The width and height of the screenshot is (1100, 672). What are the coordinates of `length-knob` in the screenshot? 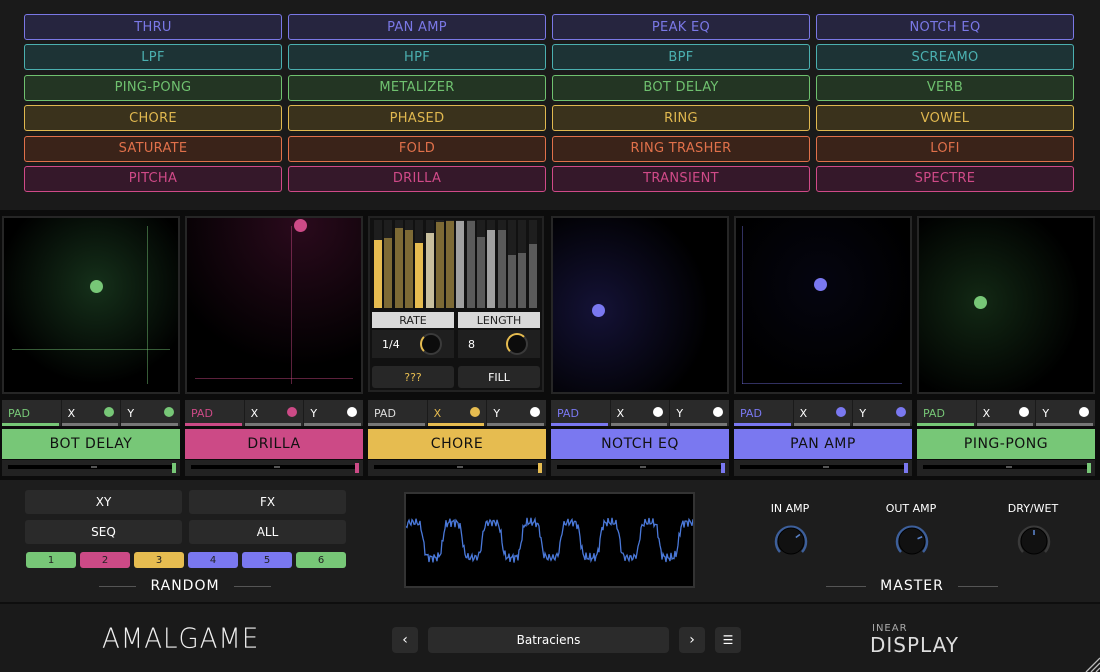 It's located at (517, 344).